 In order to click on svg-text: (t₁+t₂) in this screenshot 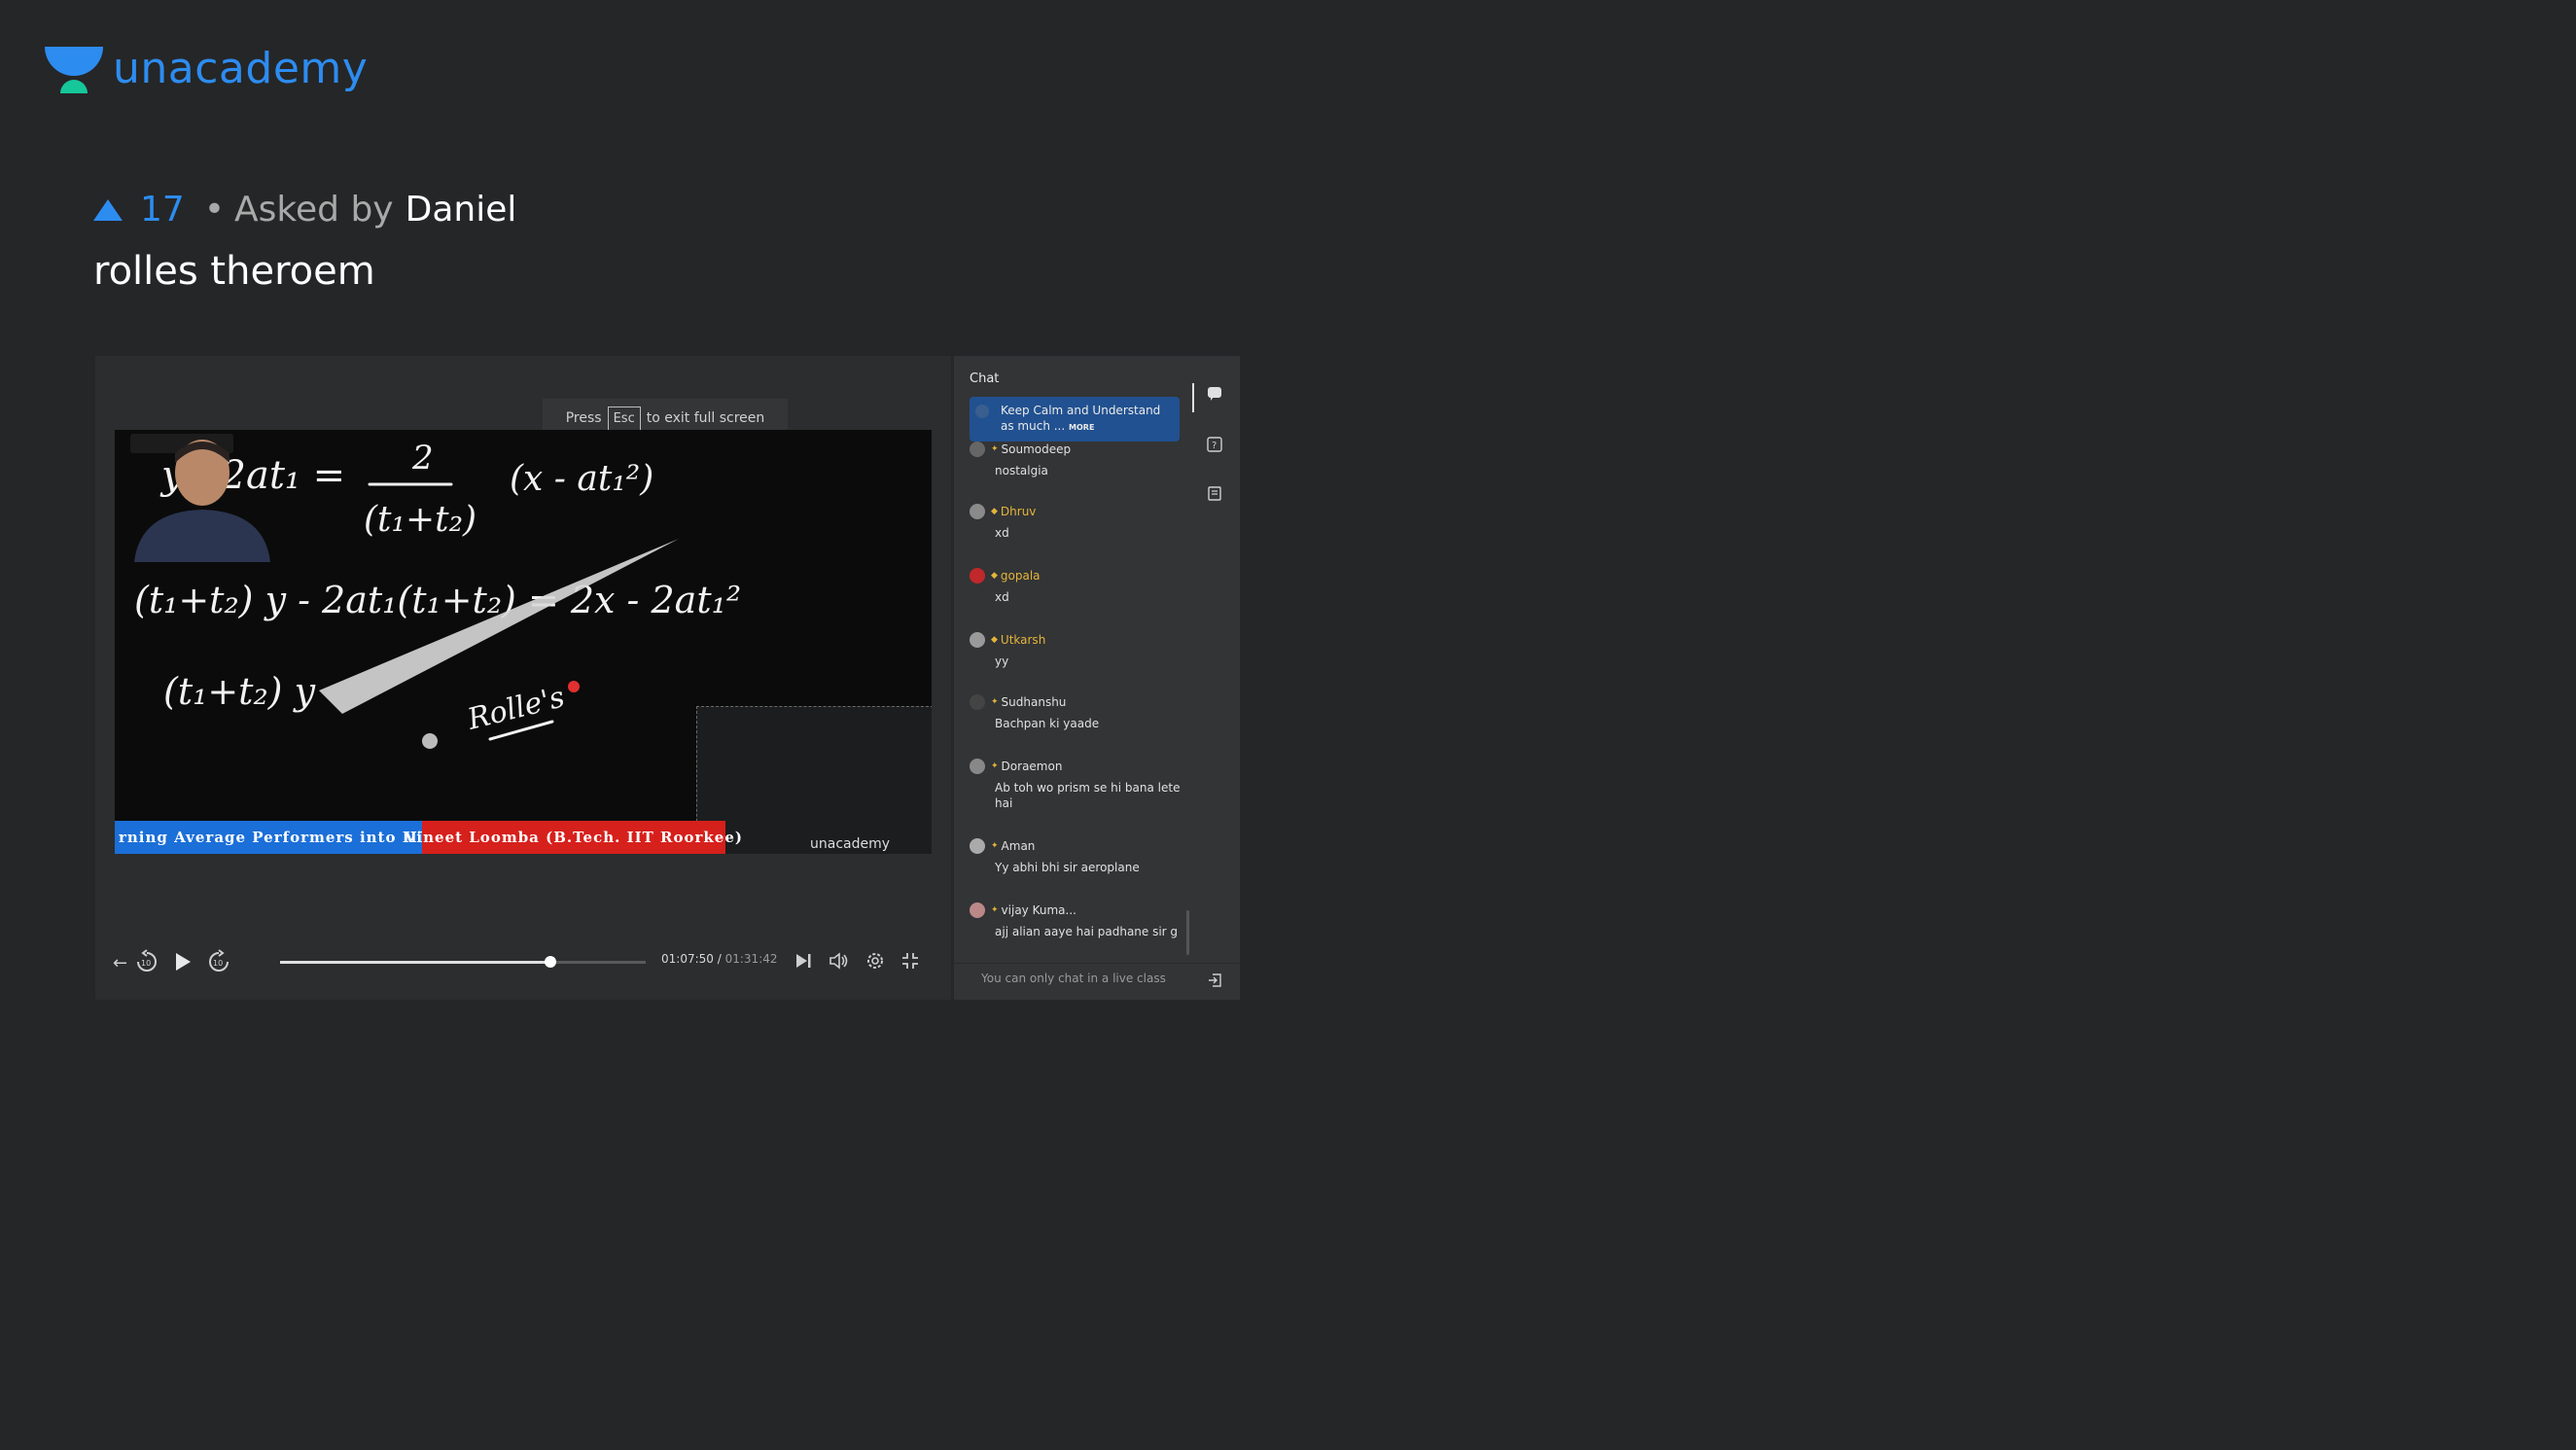, I will do `click(420, 520)`.